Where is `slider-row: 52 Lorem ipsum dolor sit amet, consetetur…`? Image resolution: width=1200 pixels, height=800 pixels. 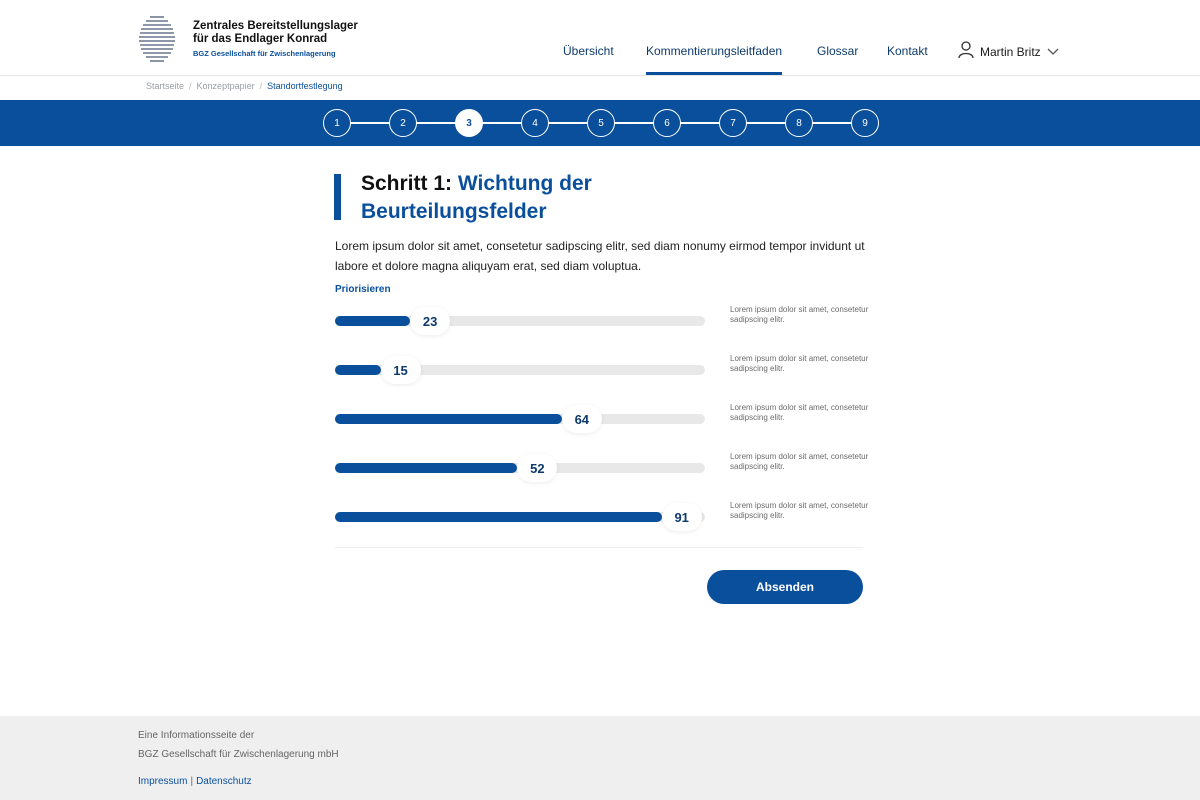
slider-row: 52 Lorem ipsum dolor sit amet, consetetur… is located at coordinates (601, 472).